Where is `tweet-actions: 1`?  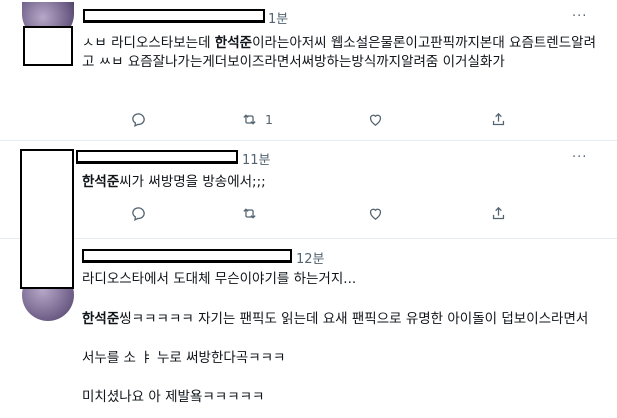
tweet-actions: 1 is located at coordinates (370, 120).